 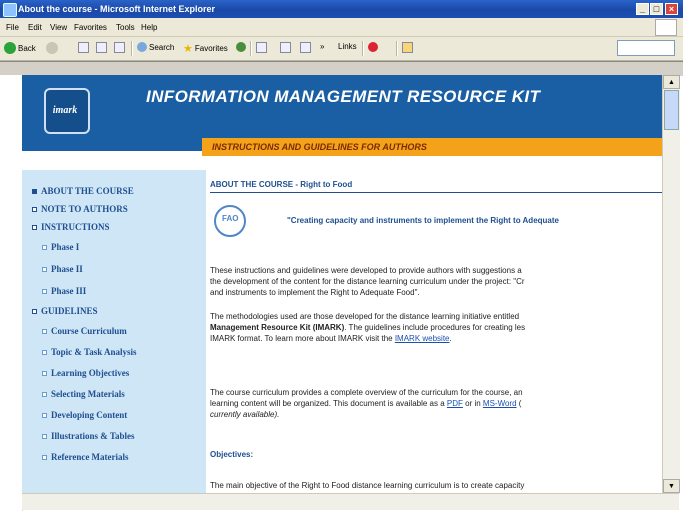 I want to click on sidebar-item-learning-objectives: Learning Objectives, so click(x=85, y=373).